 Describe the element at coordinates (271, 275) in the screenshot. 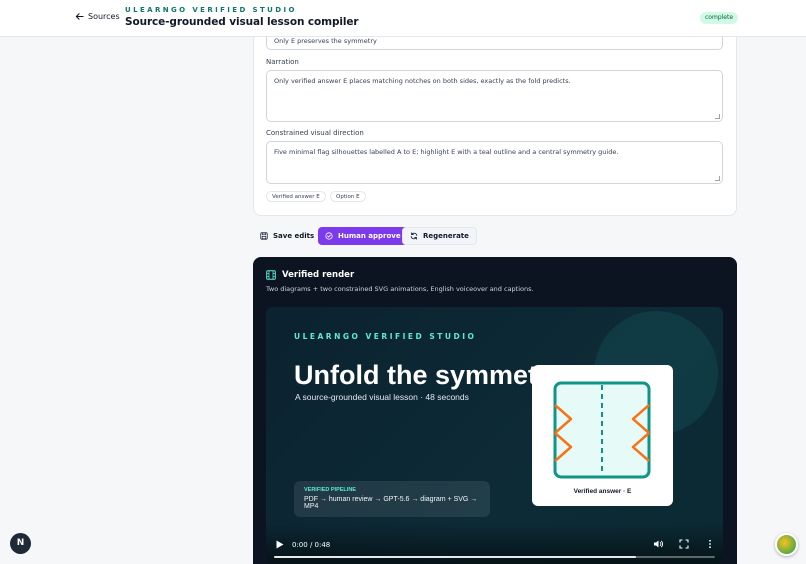

I see `film-icon` at that location.